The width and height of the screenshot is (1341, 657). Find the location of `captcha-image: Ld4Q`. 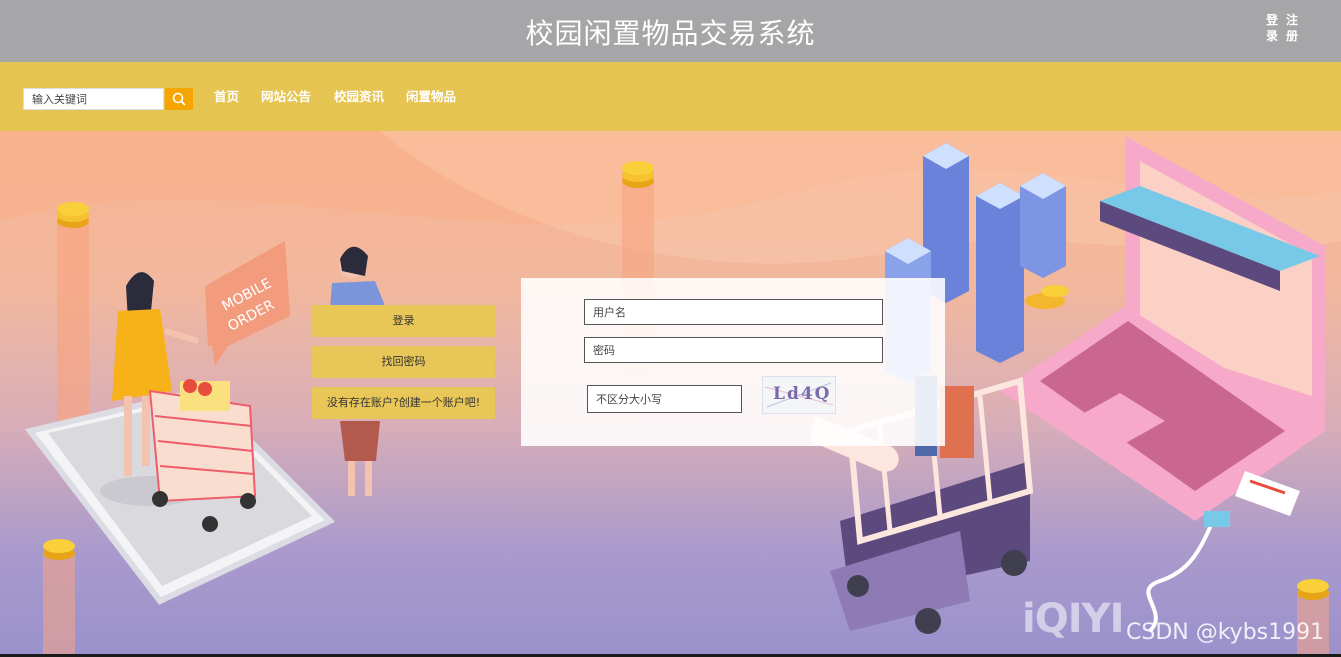

captcha-image: Ld4Q is located at coordinates (799, 395).